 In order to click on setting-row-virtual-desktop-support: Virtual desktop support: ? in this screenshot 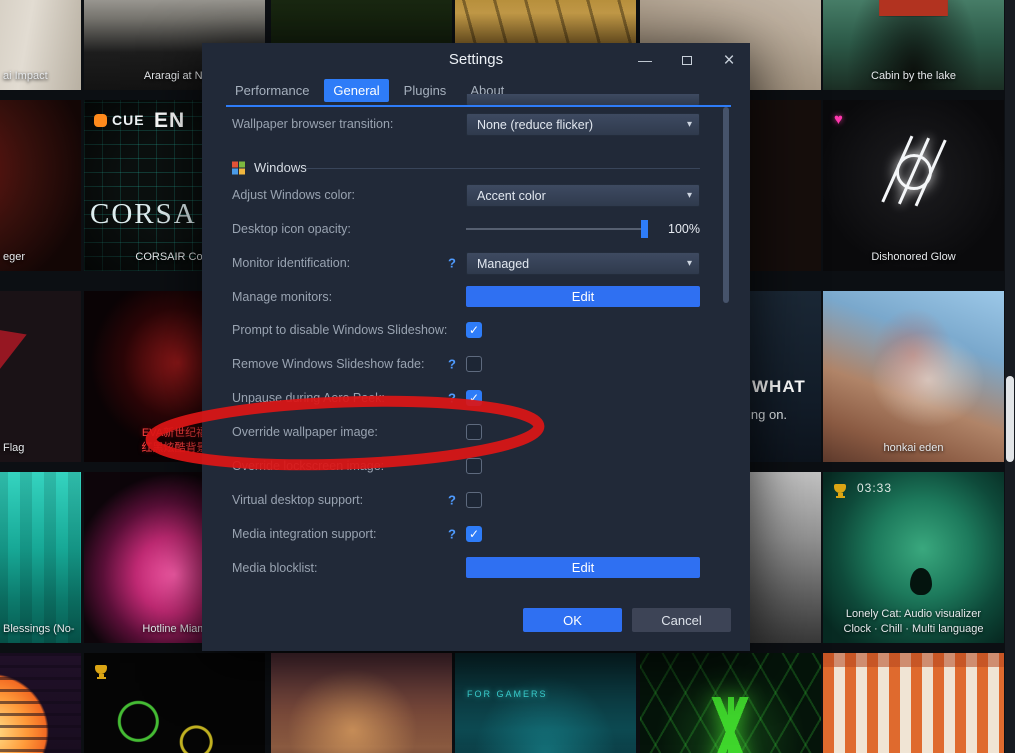, I will do `click(476, 500)`.